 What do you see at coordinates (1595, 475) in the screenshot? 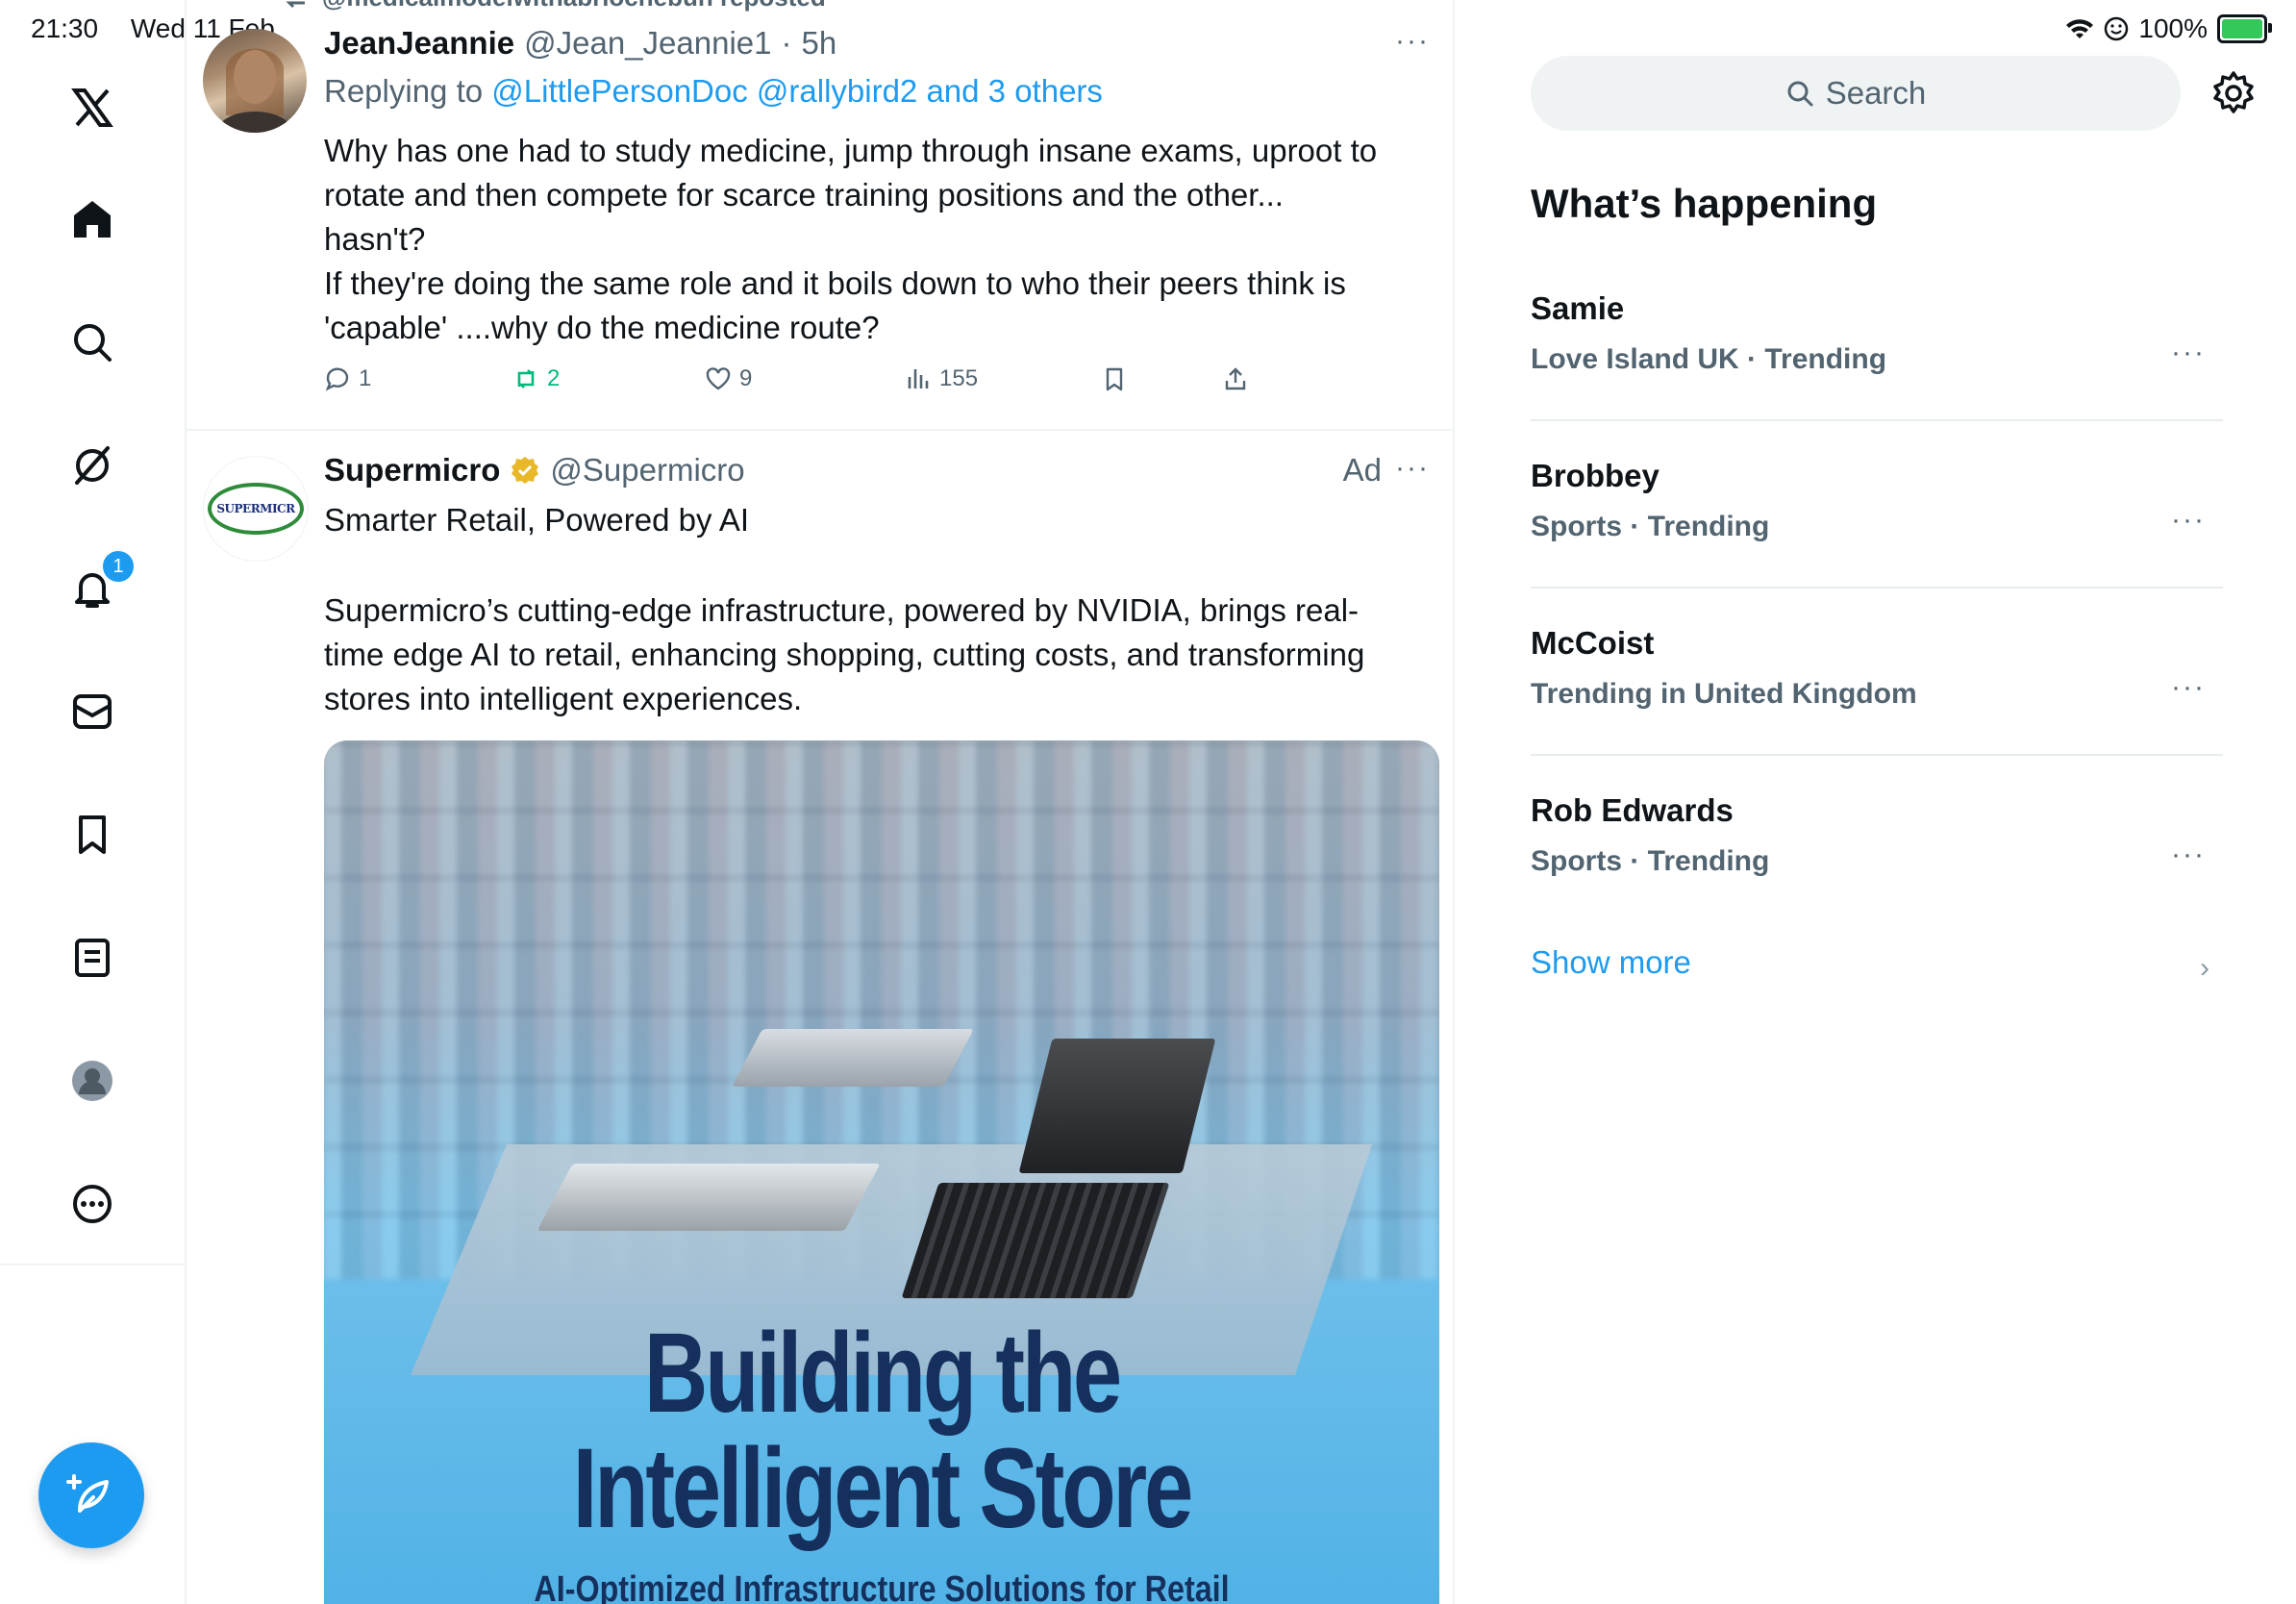
I see `trend-name: Brobbey` at bounding box center [1595, 475].